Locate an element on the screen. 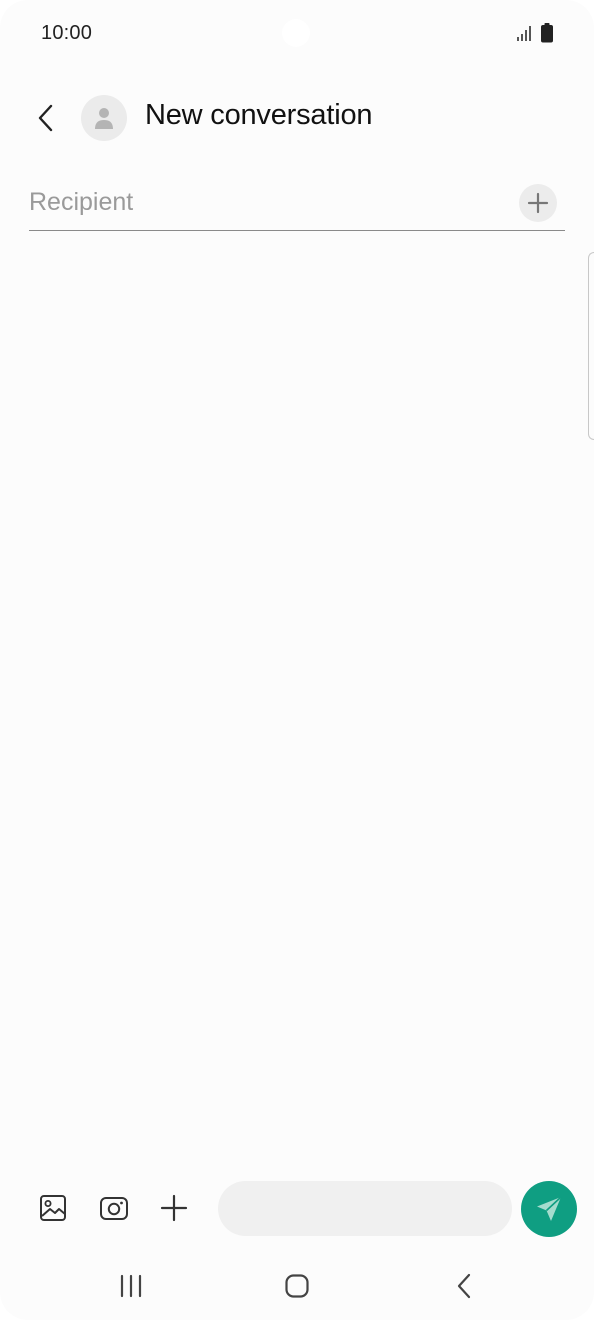 The image size is (594, 1320). person-icon is located at coordinates (104, 118).